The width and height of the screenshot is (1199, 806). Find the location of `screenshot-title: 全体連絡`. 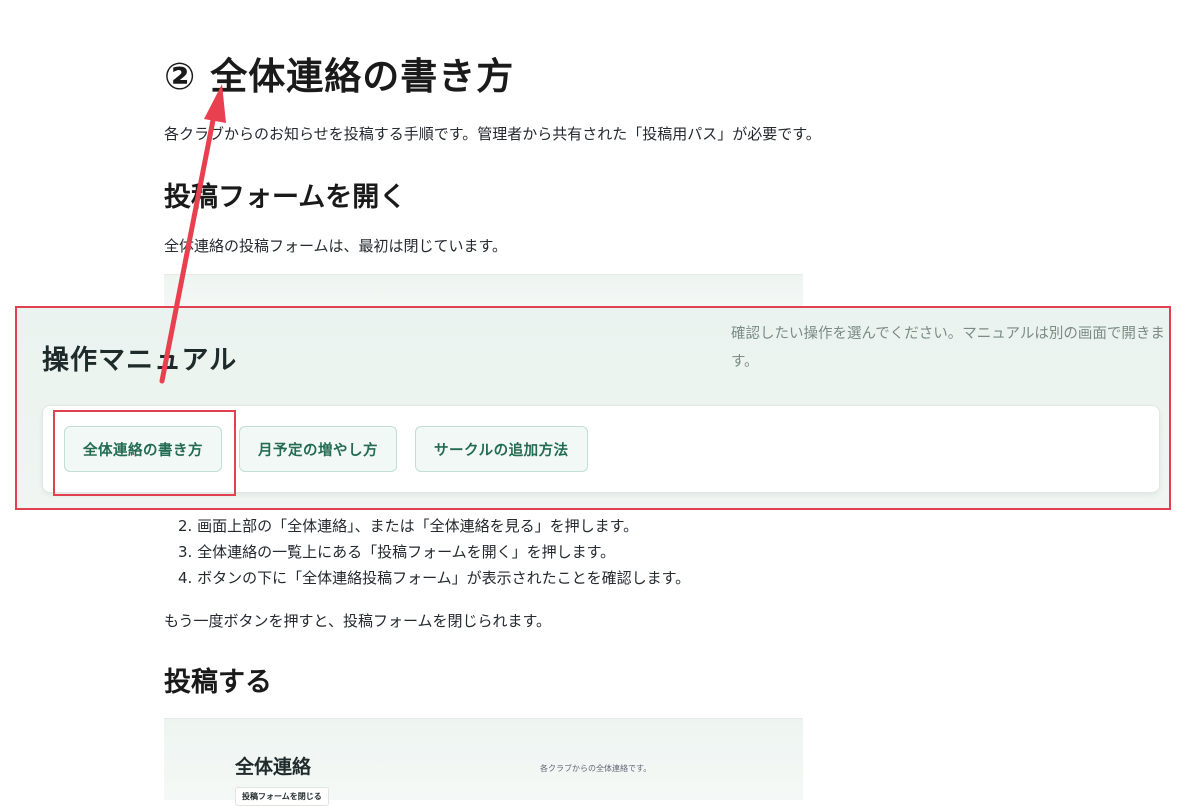

screenshot-title: 全体連絡 is located at coordinates (273, 767).